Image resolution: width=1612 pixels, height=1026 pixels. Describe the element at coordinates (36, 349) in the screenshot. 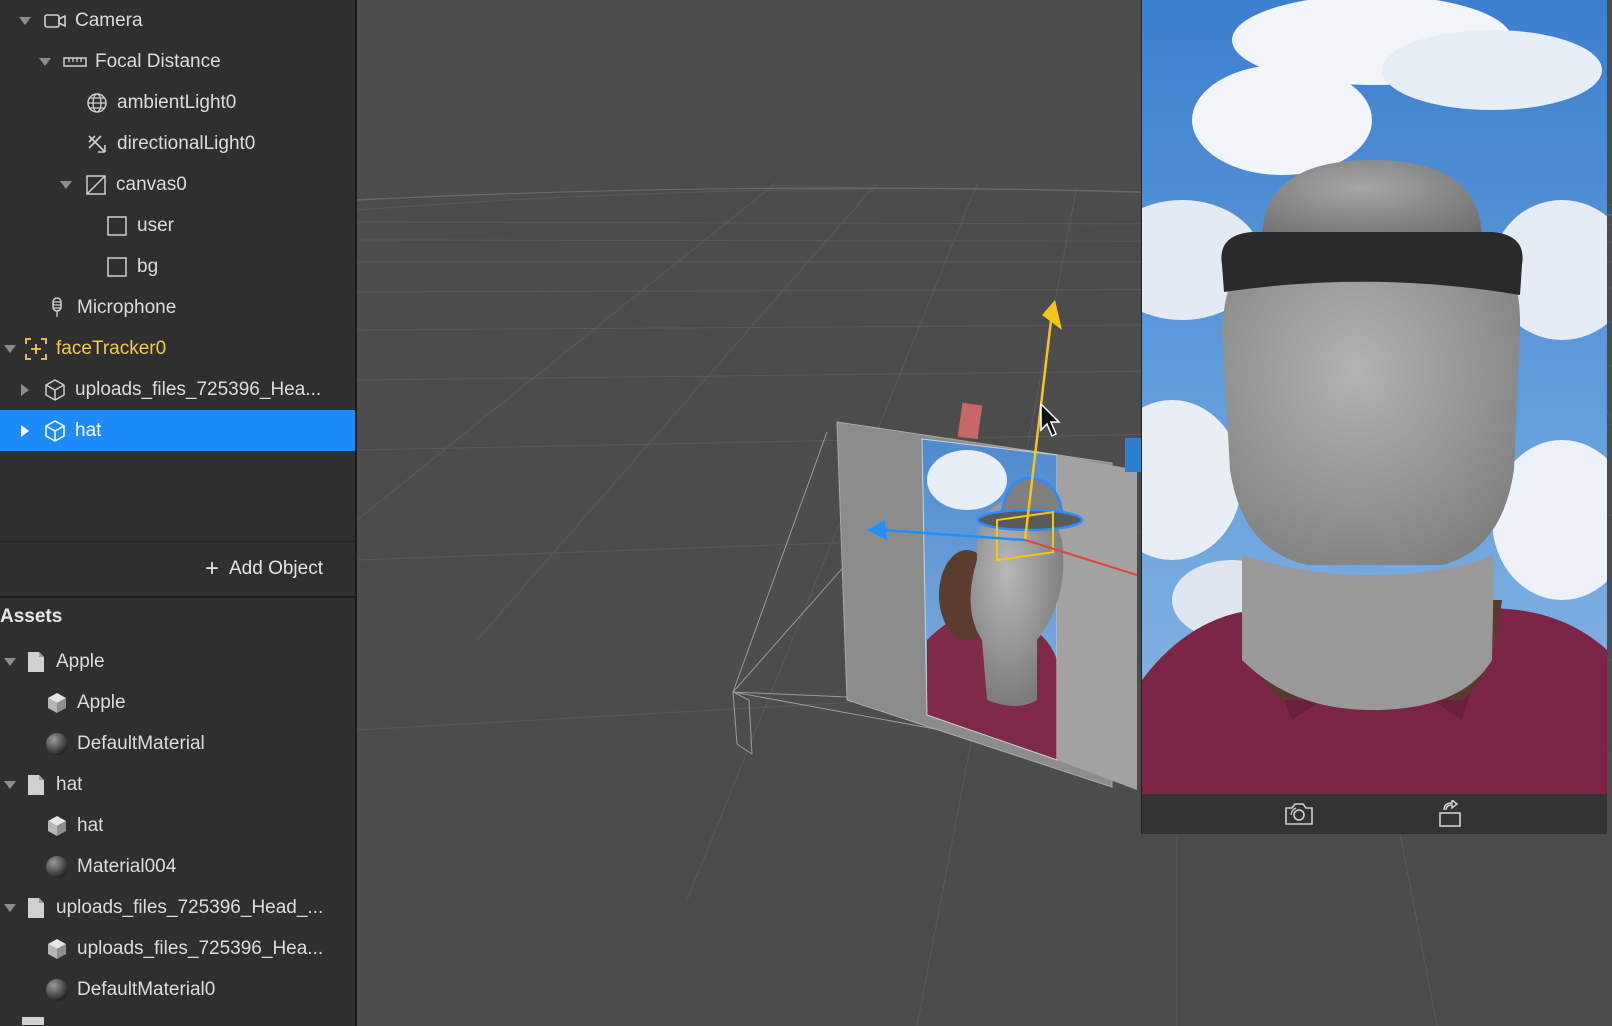

I see `face-tracker-icon` at that location.